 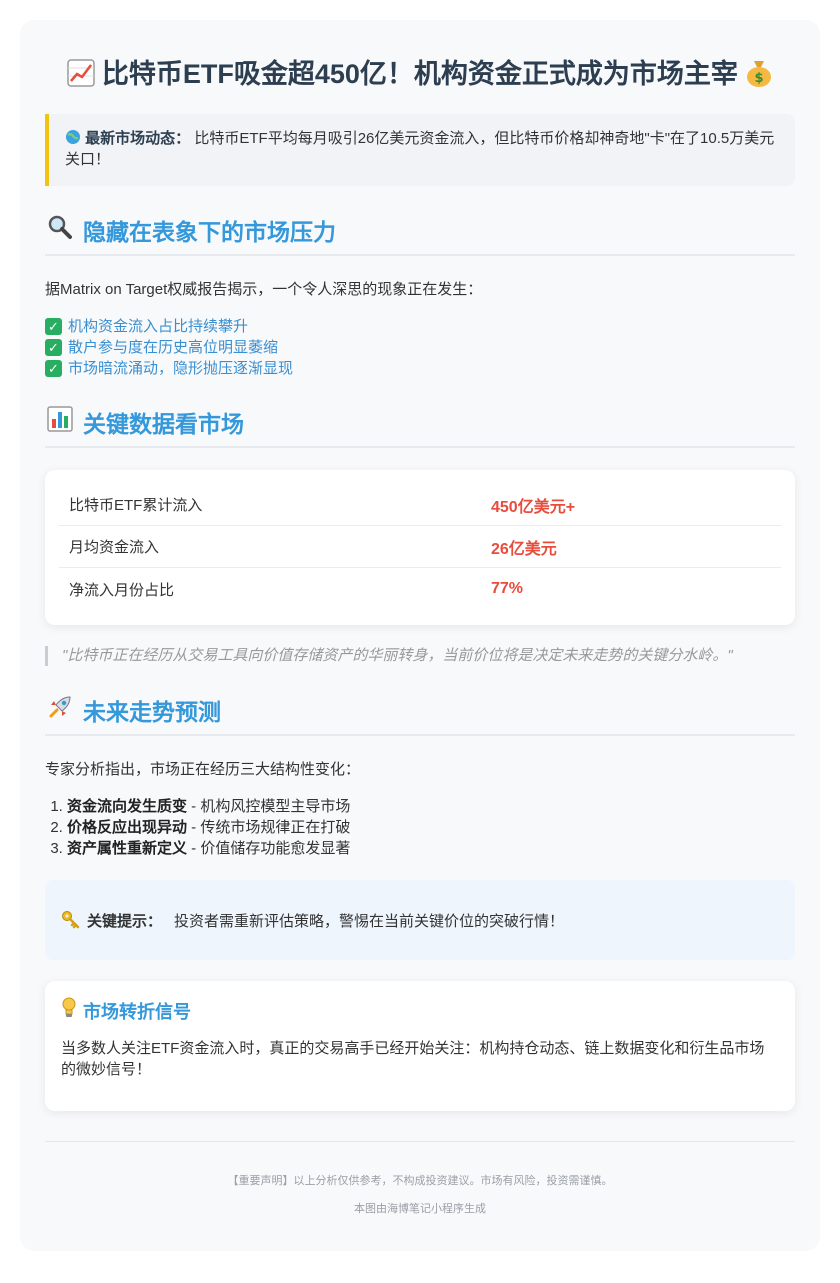 What do you see at coordinates (122, 590) in the screenshot?
I see `table-cell-label: 净流入月份占比` at bounding box center [122, 590].